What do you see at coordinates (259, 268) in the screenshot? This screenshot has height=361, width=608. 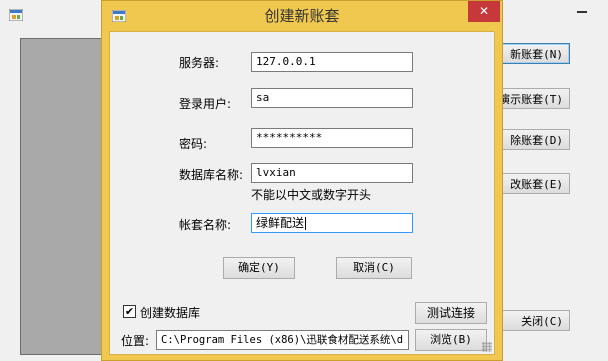 I see `ok-button: 确定(Y)` at bounding box center [259, 268].